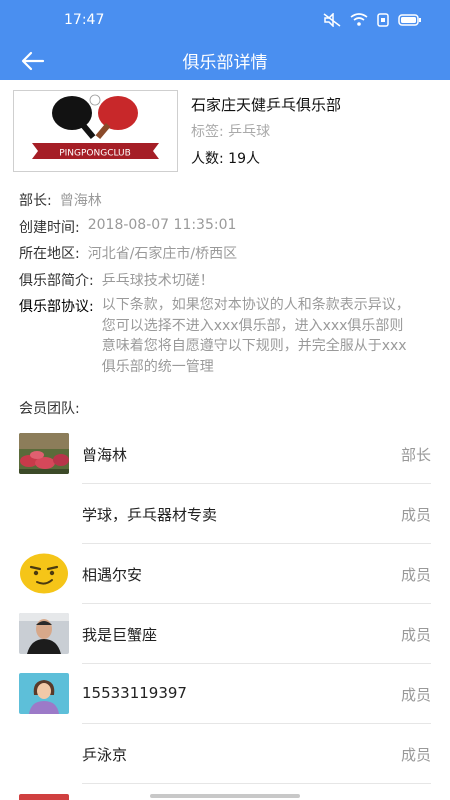 The width and height of the screenshot is (450, 800). Describe the element at coordinates (225, 634) in the screenshot. I see `member-row: 我是巨蟹座 成员` at that location.